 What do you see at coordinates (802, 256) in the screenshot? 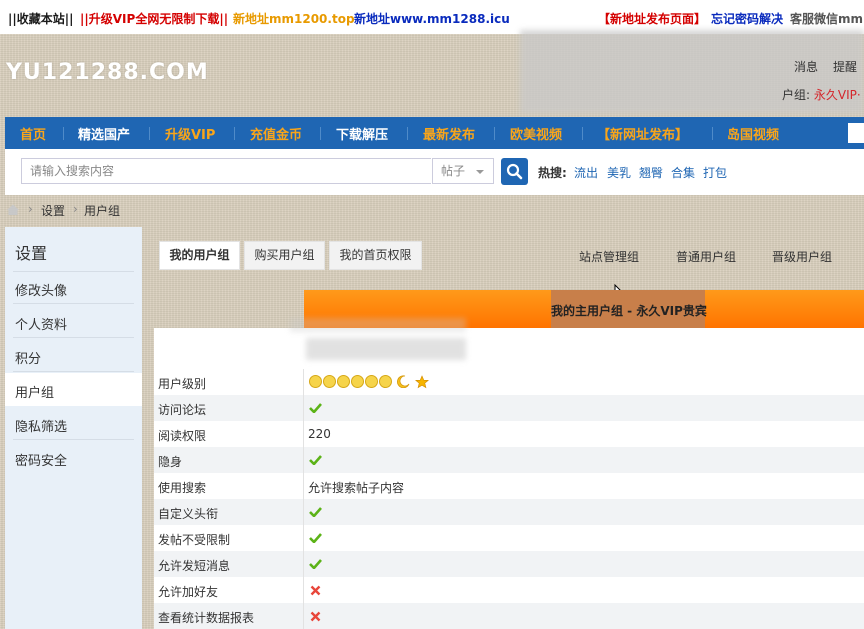
I see `tab-promoted-group: 晋级用户组` at bounding box center [802, 256].